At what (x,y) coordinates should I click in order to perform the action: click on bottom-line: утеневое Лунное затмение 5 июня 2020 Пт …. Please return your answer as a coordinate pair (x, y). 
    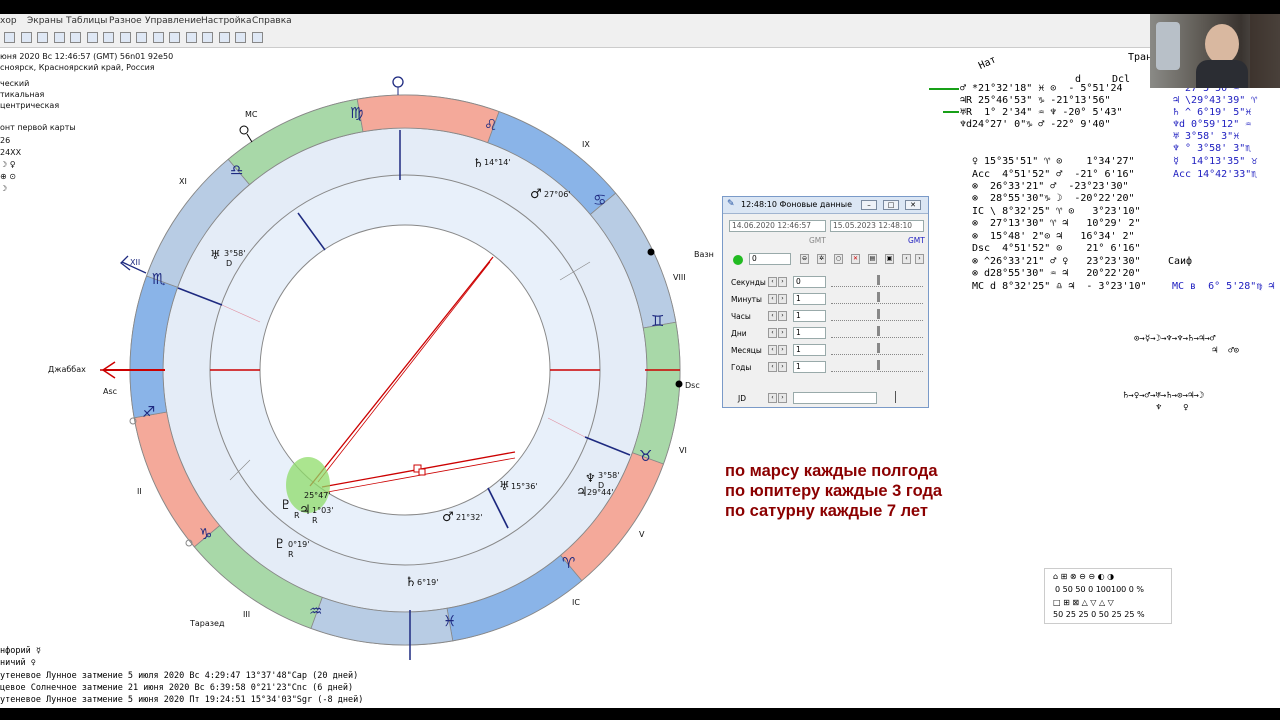
    Looking at the image, I should click on (182, 700).